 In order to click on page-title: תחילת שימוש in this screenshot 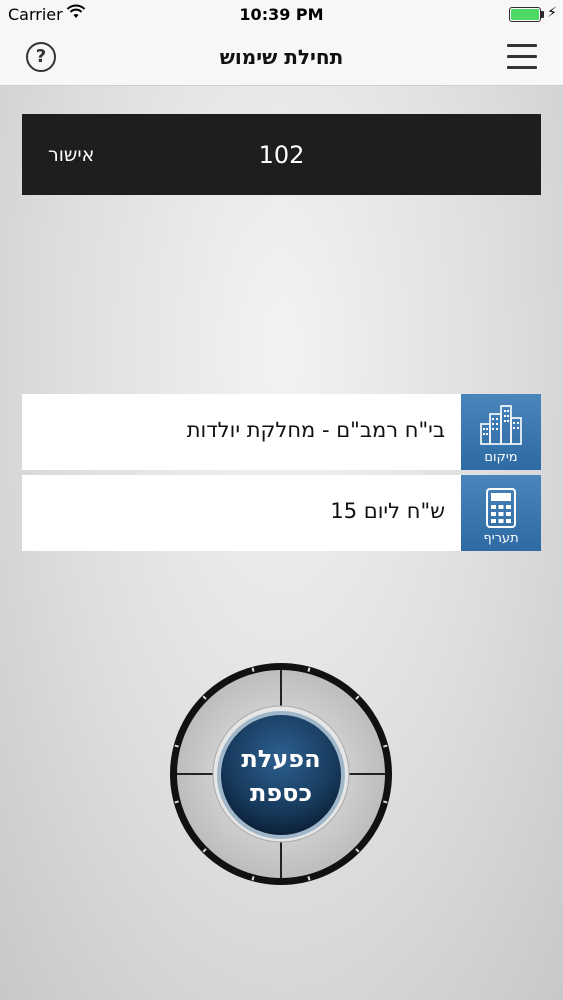, I will do `click(281, 57)`.